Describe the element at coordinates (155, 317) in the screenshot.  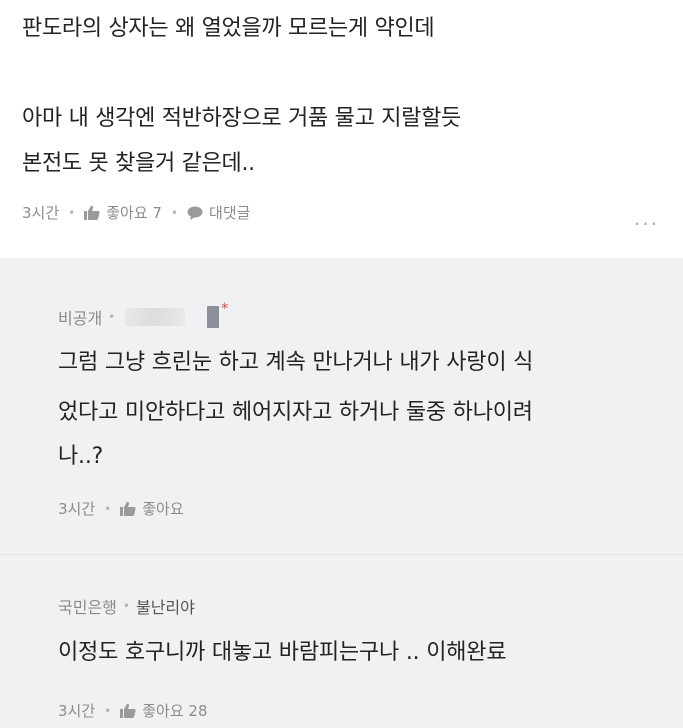
I see `blurred-nickname` at that location.